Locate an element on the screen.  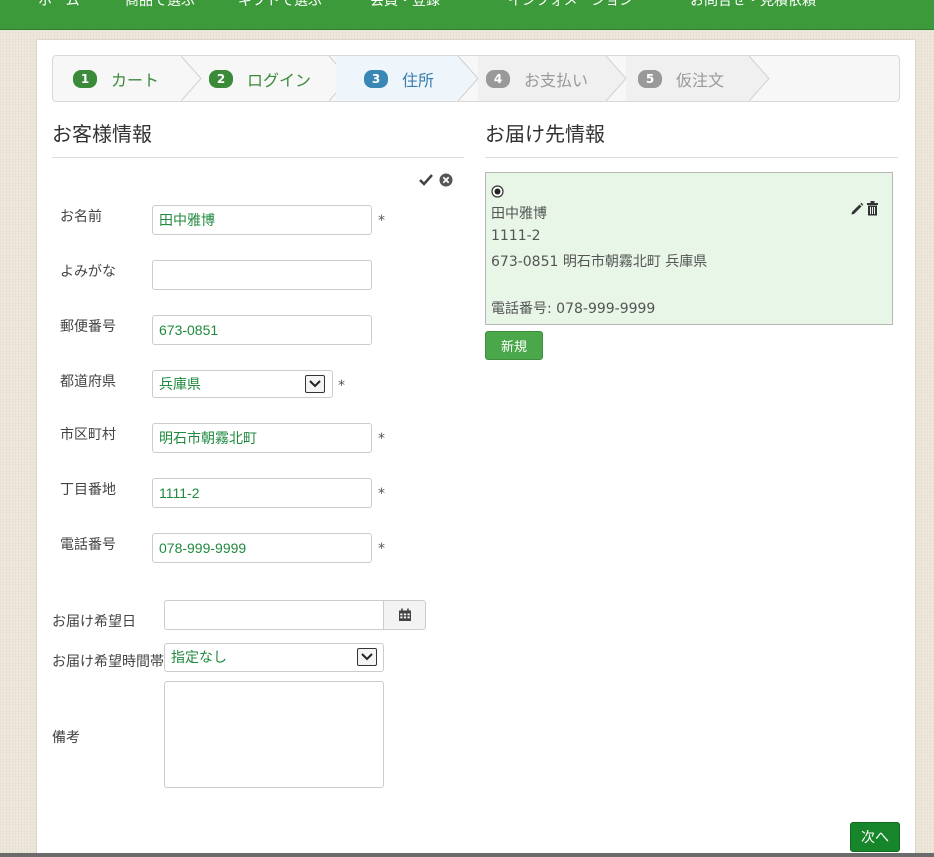
step-payment: 4 お支払い is located at coordinates (542, 78).